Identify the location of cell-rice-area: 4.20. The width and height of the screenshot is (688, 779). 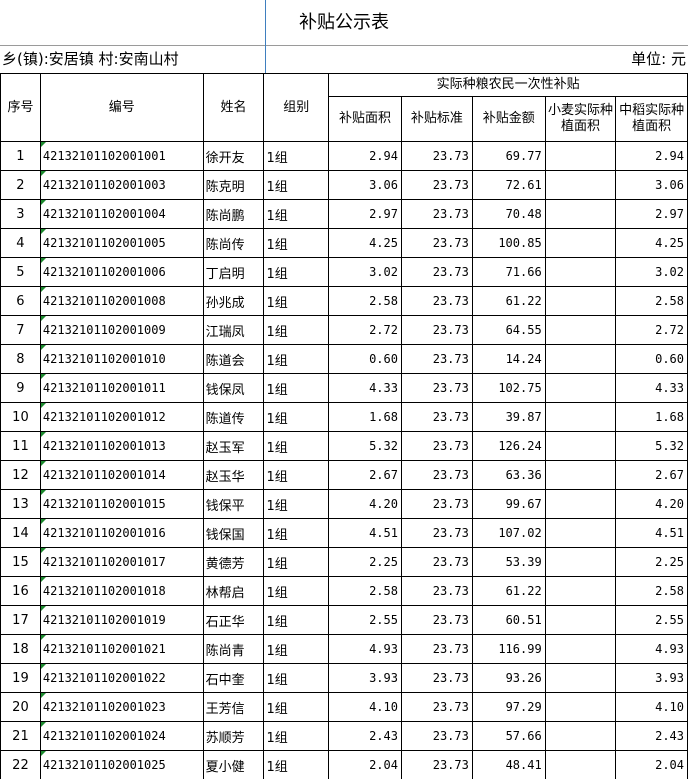
(651, 504).